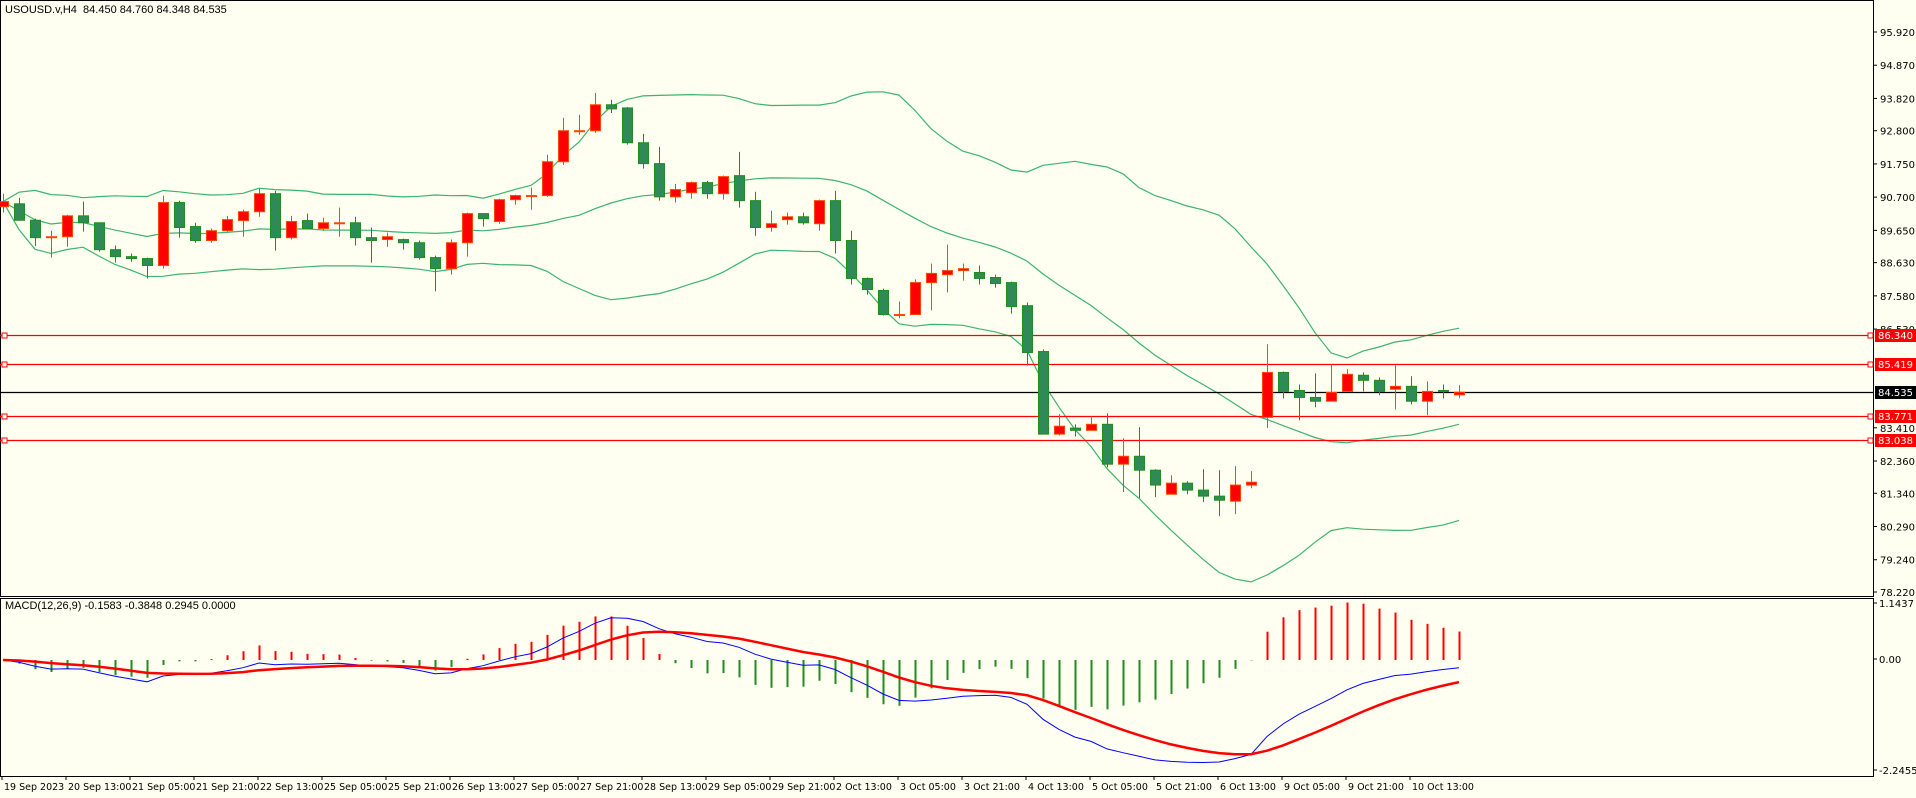  What do you see at coordinates (928, 787) in the screenshot?
I see `time-axis-label: 3 Oct 05:00` at bounding box center [928, 787].